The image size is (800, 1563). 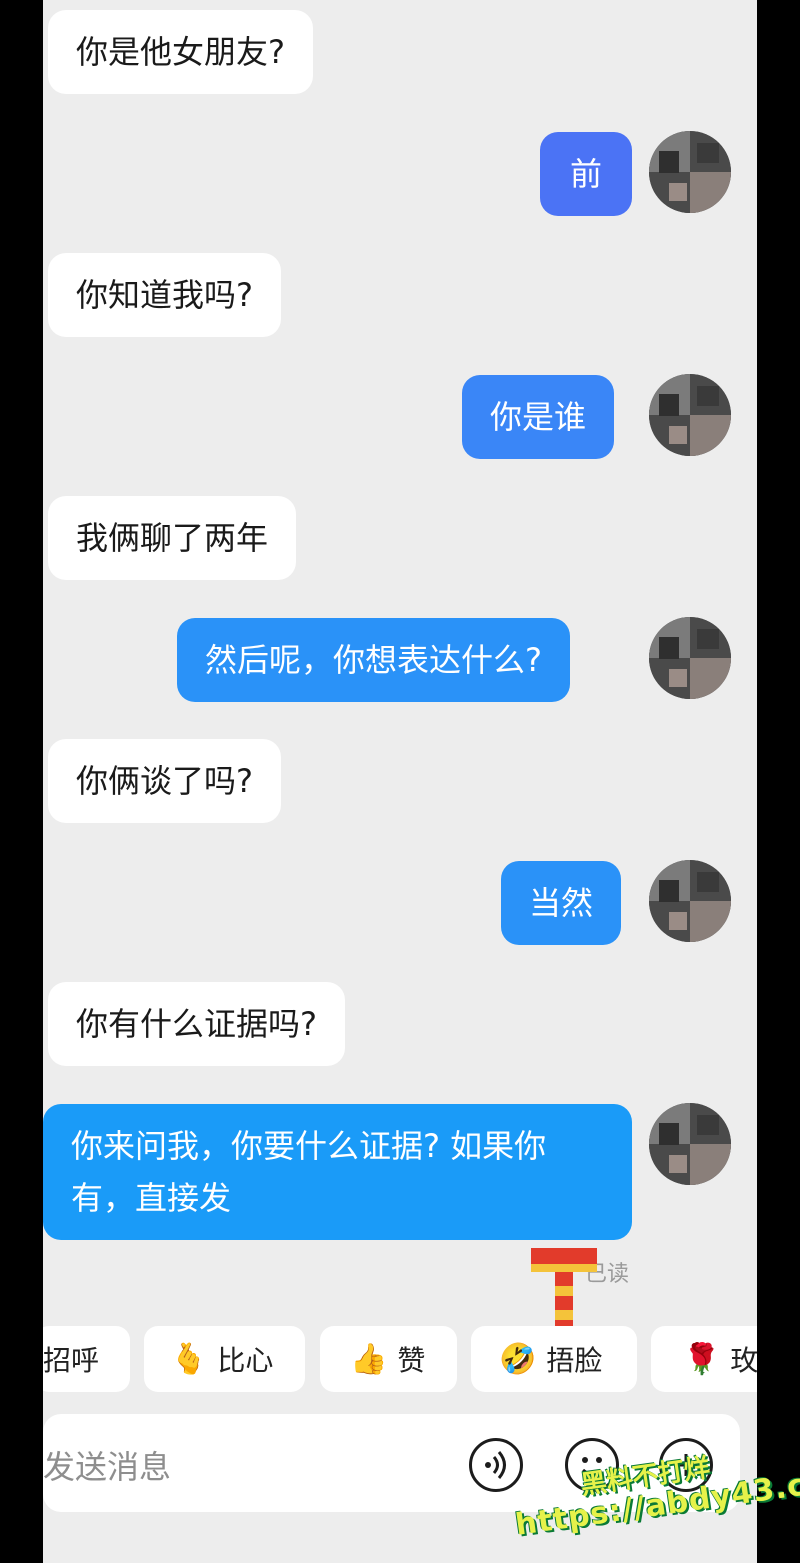 What do you see at coordinates (71, 1360) in the screenshot?
I see `quick-reply-label: 招呼` at bounding box center [71, 1360].